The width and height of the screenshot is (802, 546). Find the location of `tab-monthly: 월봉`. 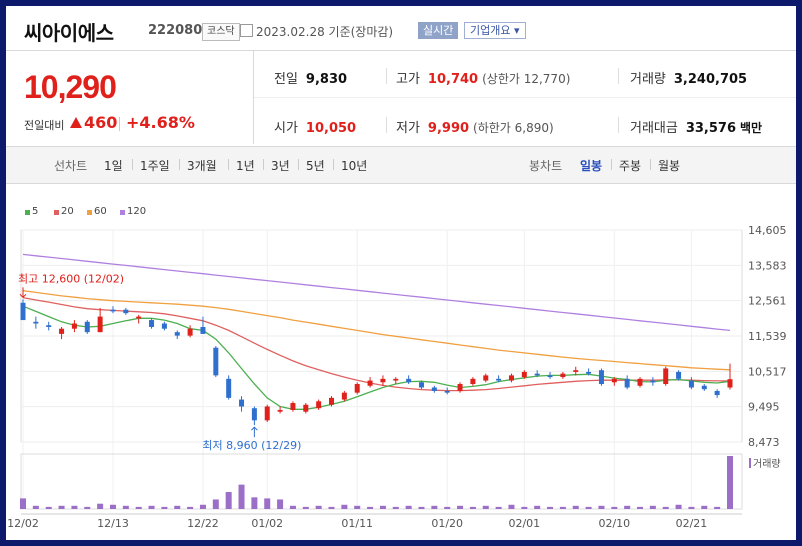

tab-monthly: 월봉 is located at coordinates (669, 165).